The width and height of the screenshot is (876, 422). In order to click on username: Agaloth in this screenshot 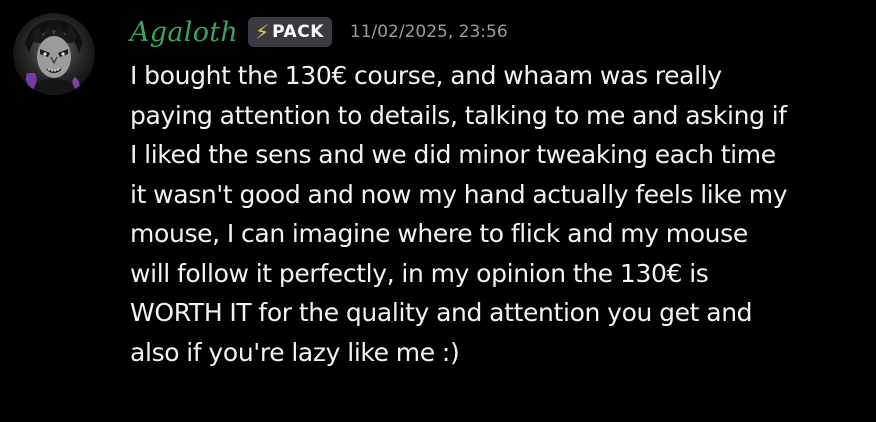, I will do `click(184, 32)`.